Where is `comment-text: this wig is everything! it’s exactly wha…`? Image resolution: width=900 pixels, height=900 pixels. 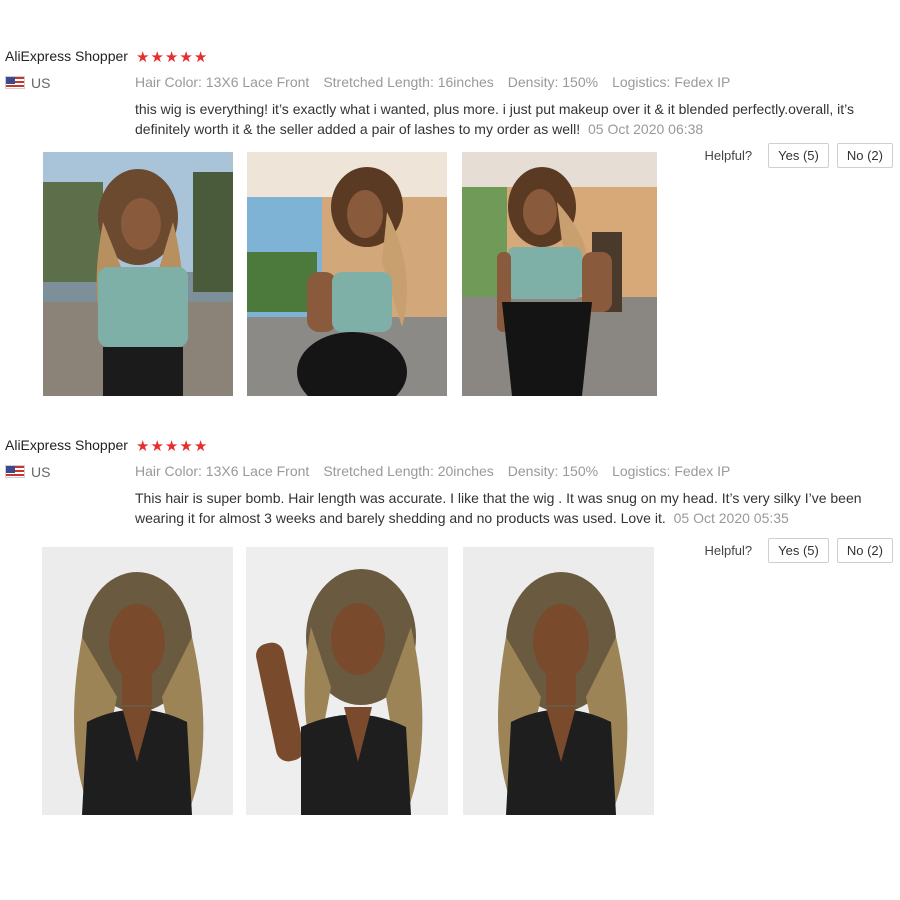 comment-text: this wig is everything! it’s exactly wha… is located at coordinates (494, 119).